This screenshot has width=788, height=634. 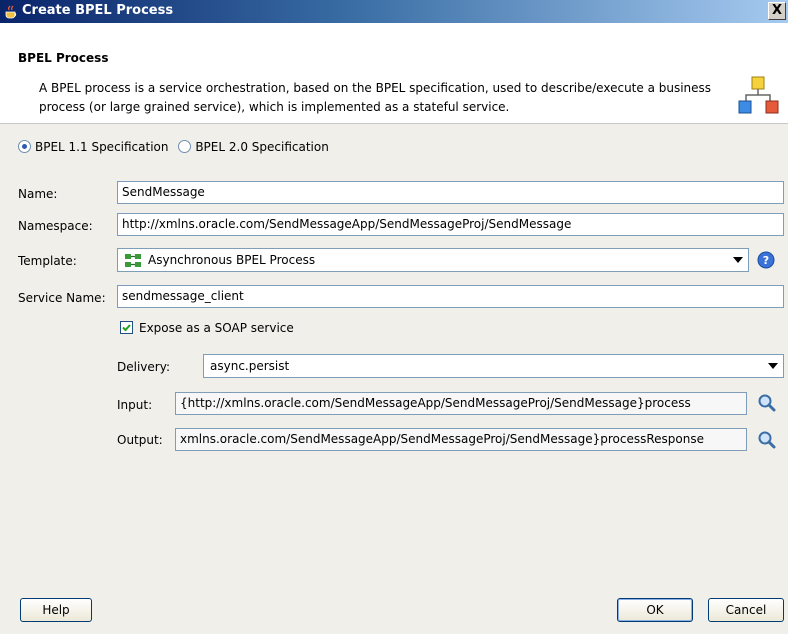 What do you see at coordinates (767, 403) in the screenshot?
I see `input-browse-magnifier-icon` at bounding box center [767, 403].